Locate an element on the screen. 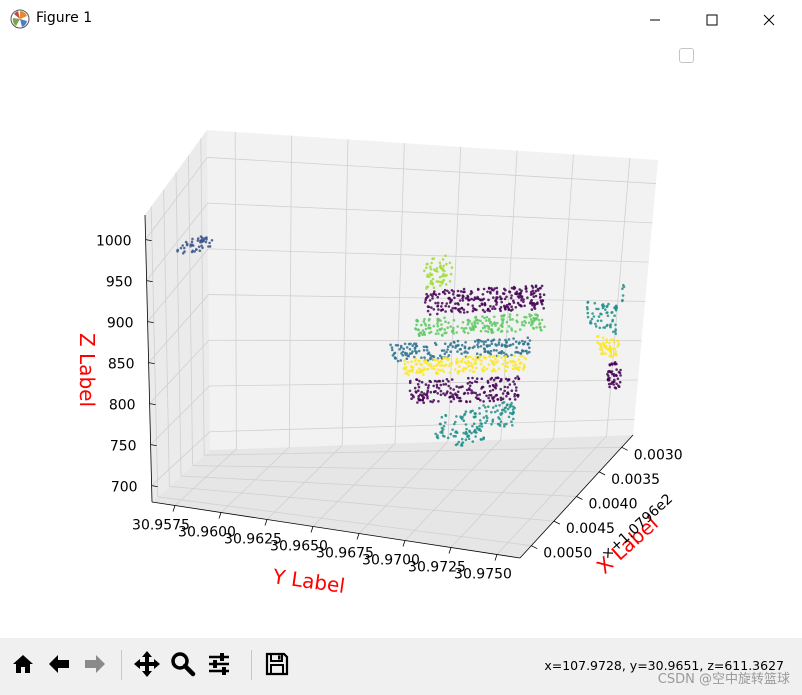 This screenshot has width=802, height=695. back-button is located at coordinates (59, 664).